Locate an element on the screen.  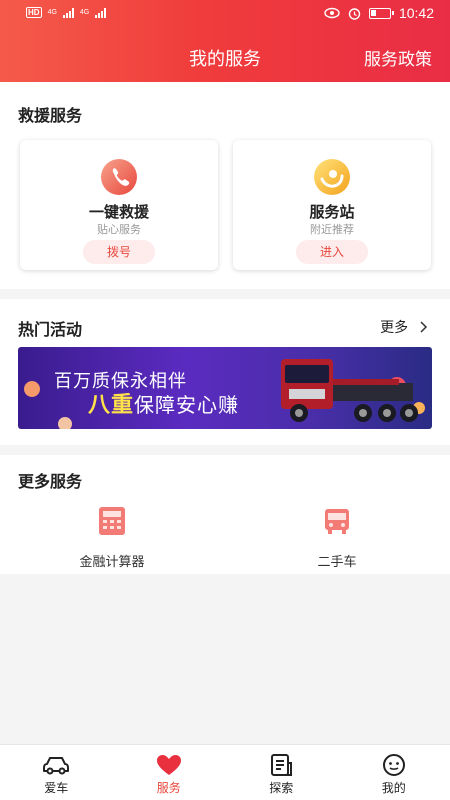
network-type-1: 4G is located at coordinates (52, 12).